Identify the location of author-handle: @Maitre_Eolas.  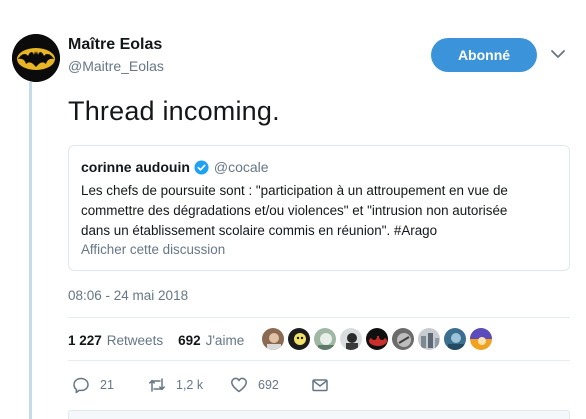
(116, 66).